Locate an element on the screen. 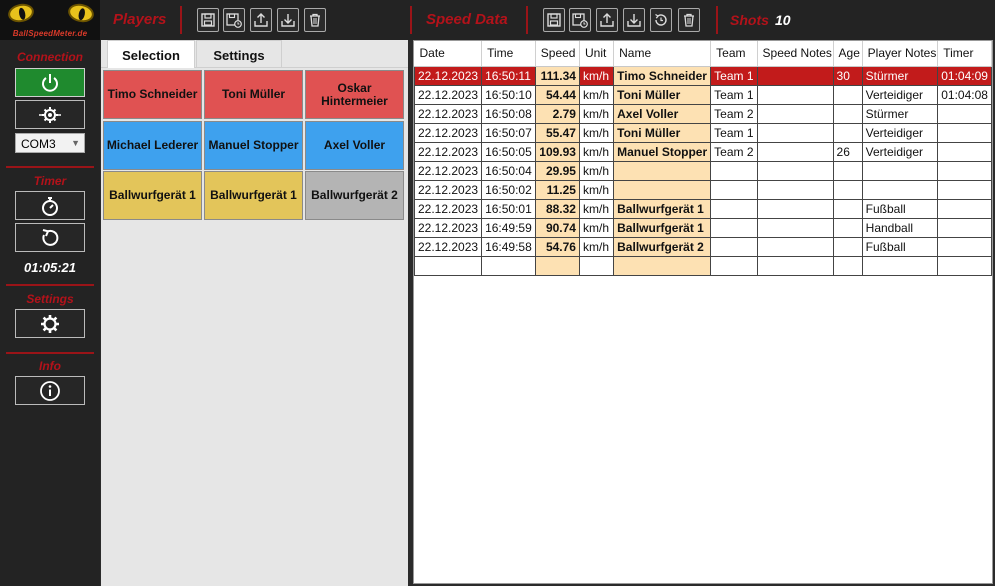  cell-time: 16:49:59 is located at coordinates (508, 227).